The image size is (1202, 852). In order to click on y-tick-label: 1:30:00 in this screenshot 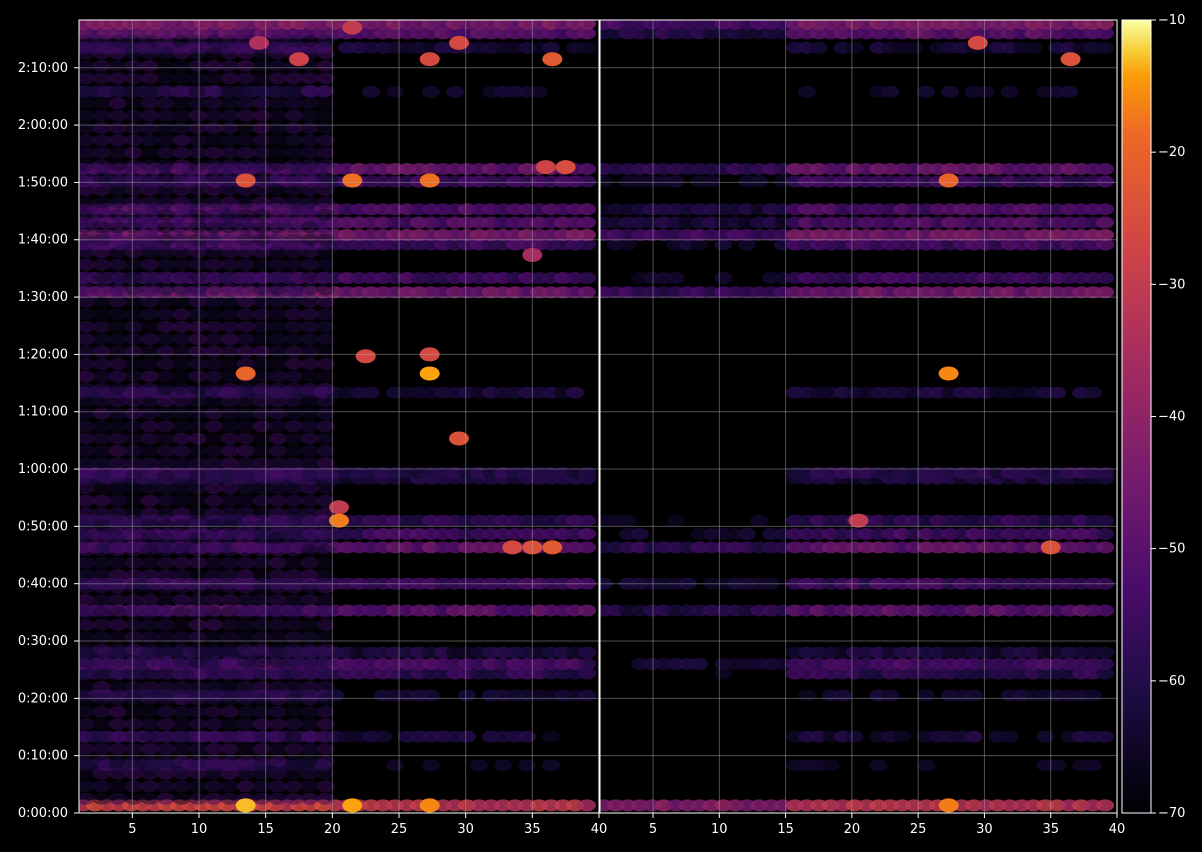, I will do `click(43, 297)`.